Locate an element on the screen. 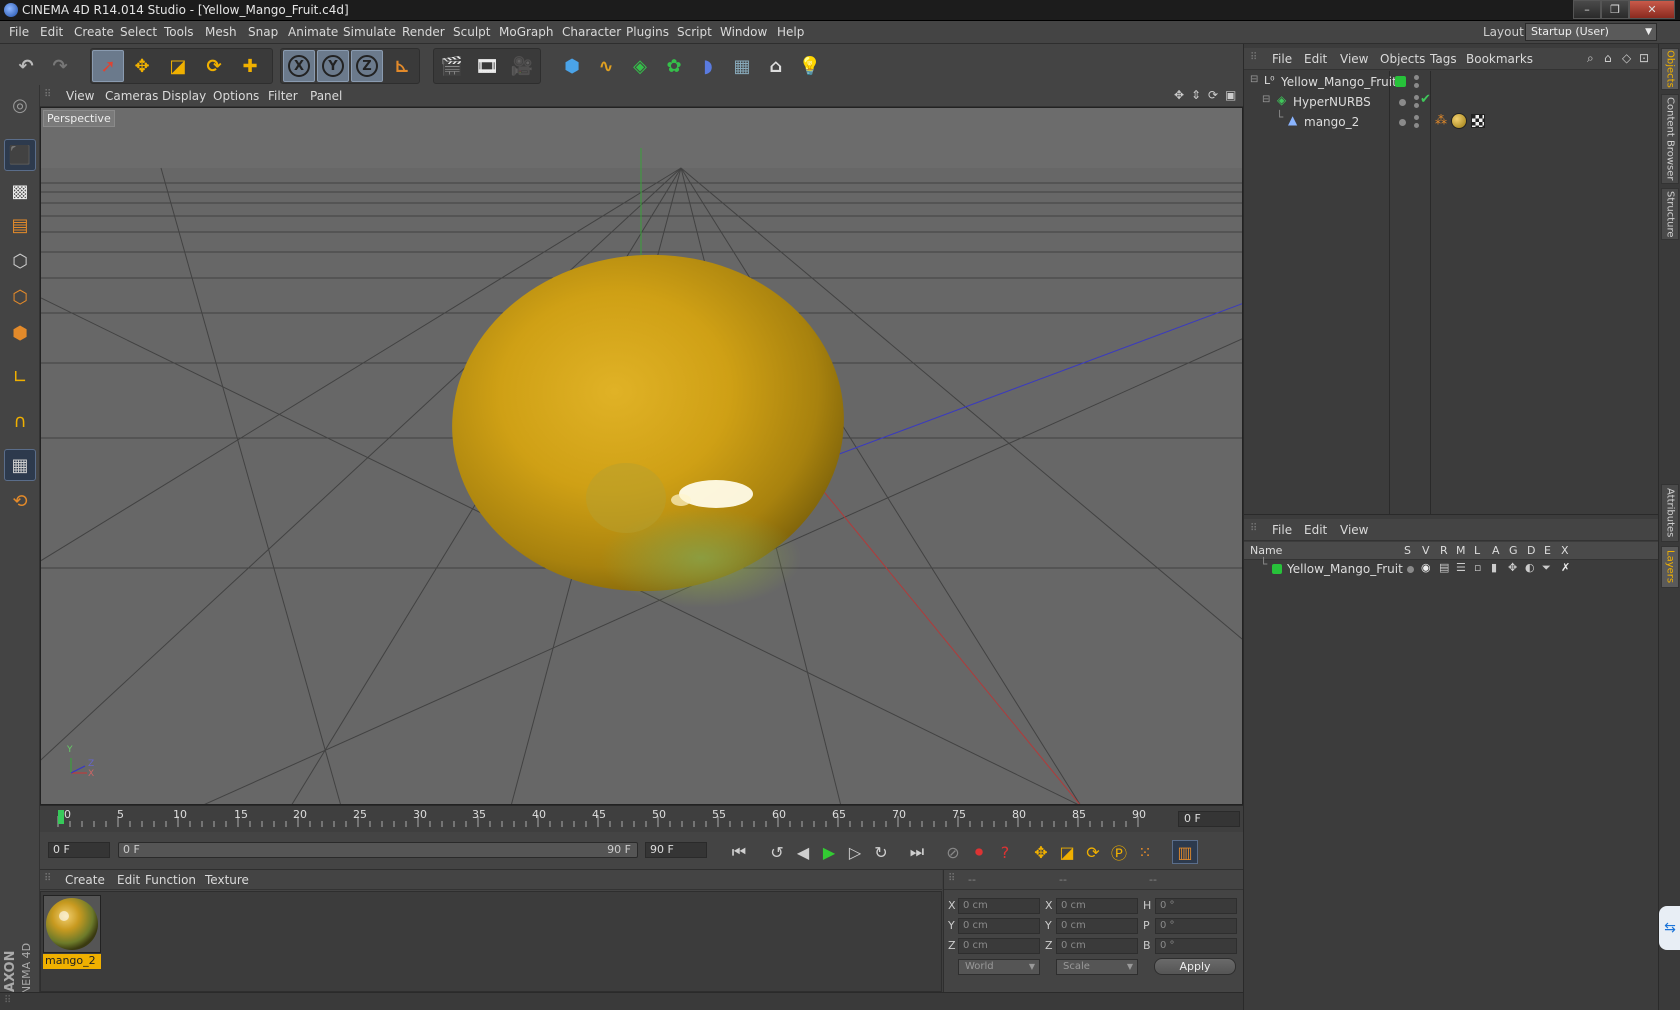 The width and height of the screenshot is (1680, 1010). lock-icon: ▫ is located at coordinates (1477, 567).